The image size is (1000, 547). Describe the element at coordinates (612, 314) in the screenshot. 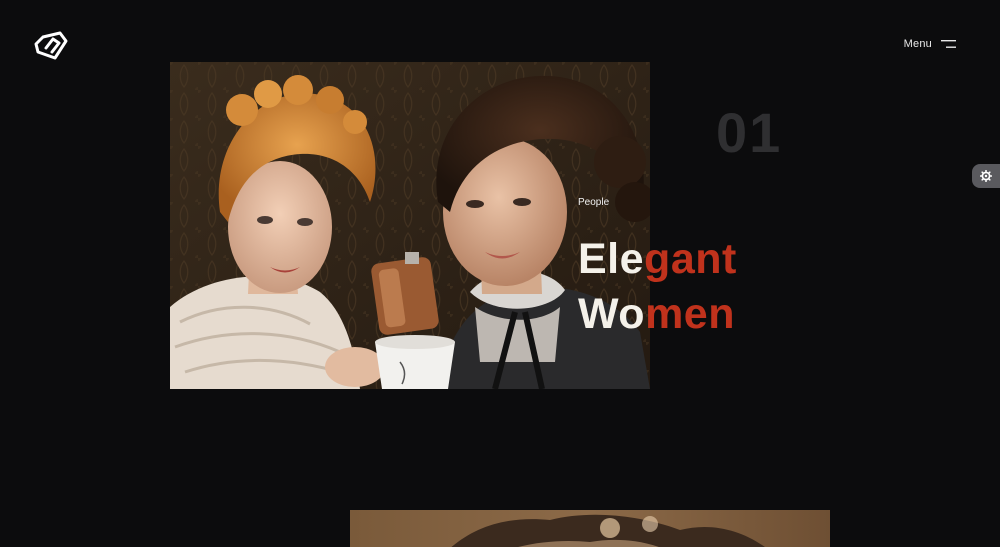

I see `title-line-2-inside: Wo` at that location.